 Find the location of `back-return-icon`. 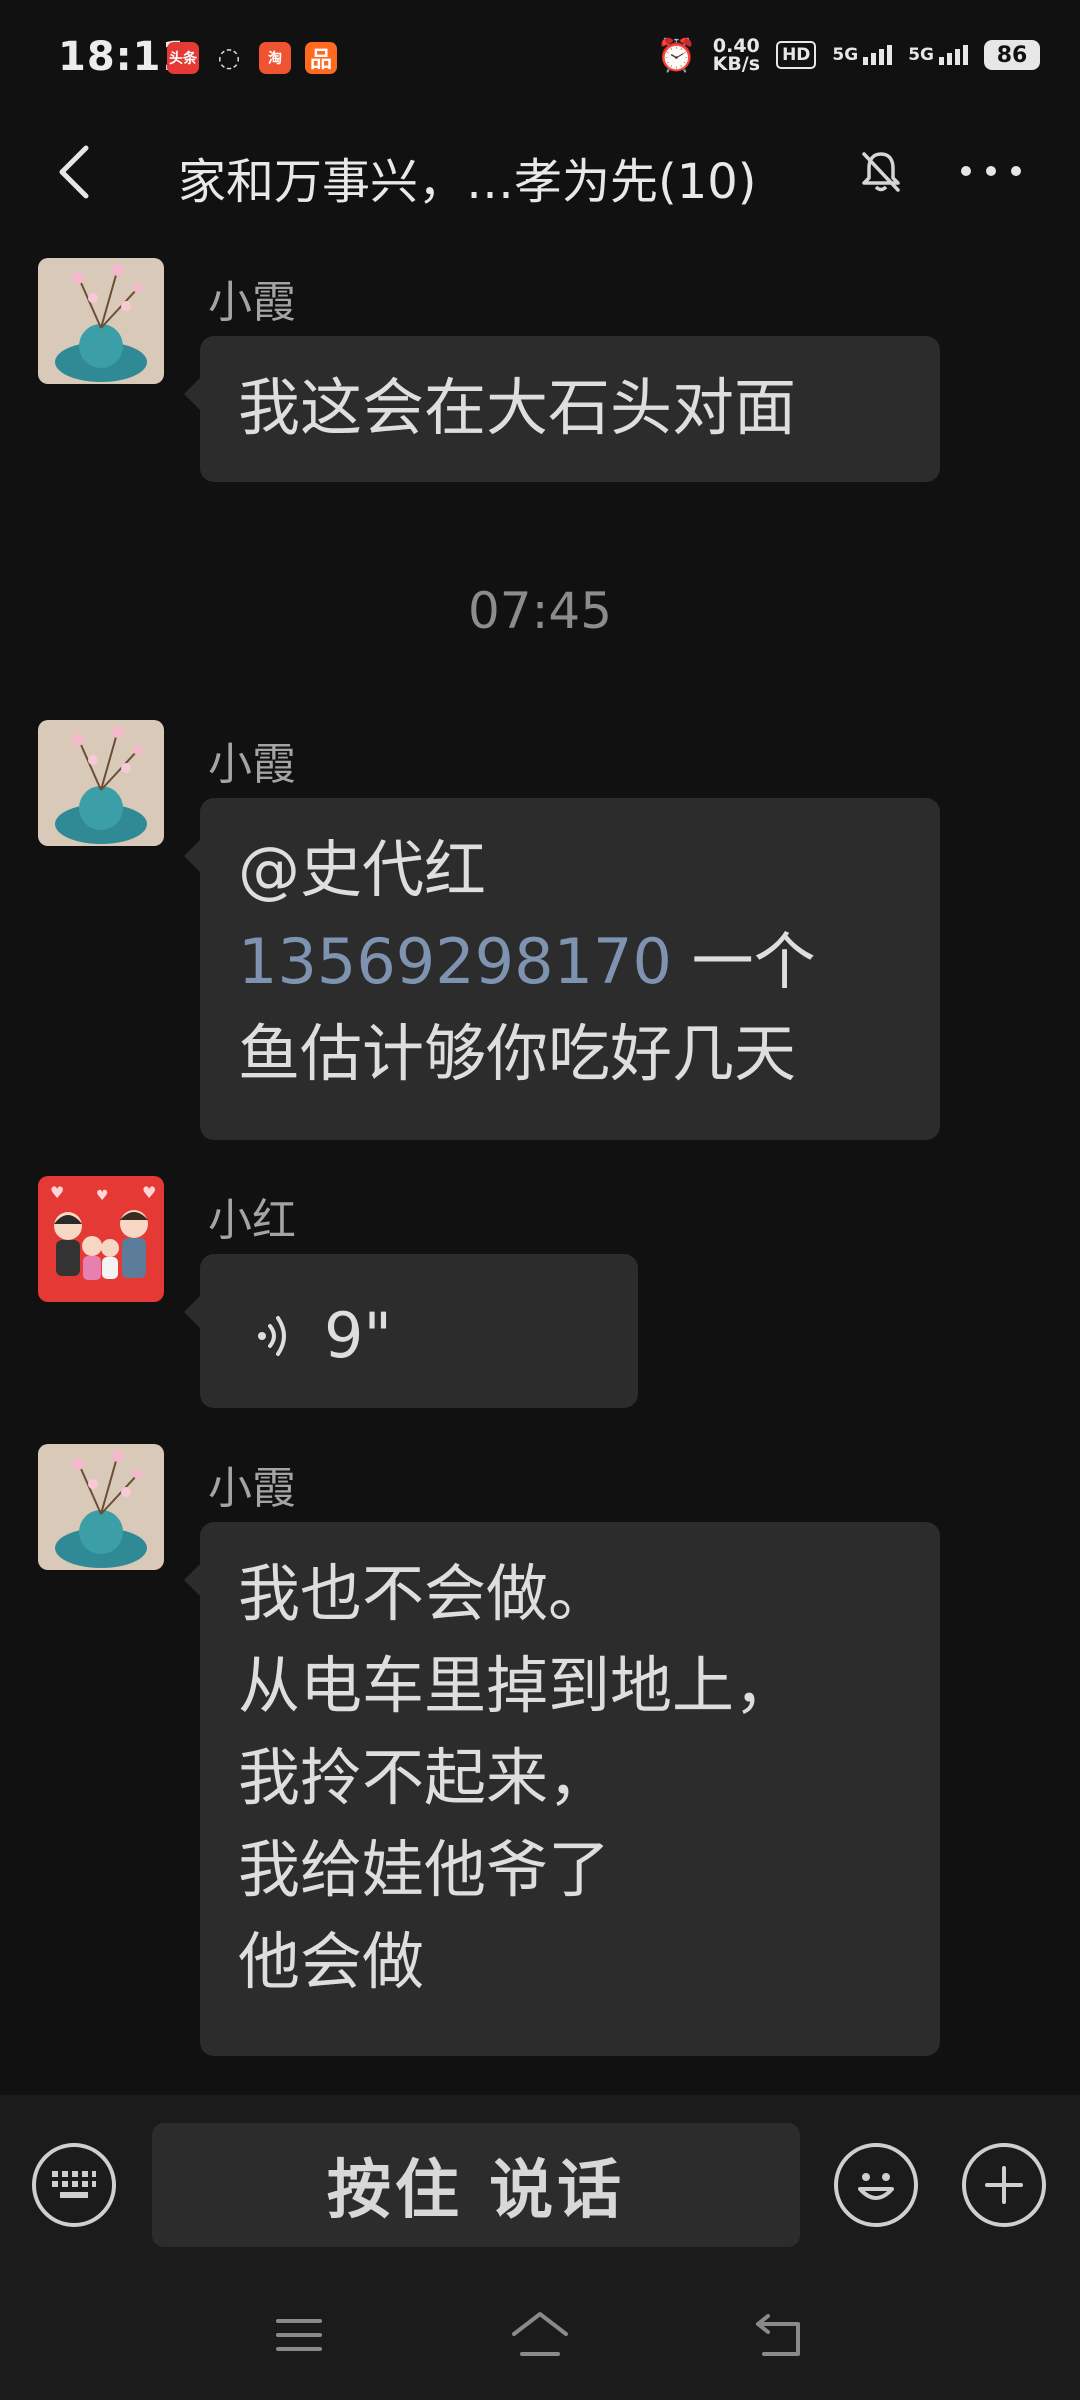

back-return-icon is located at coordinates (778, 2335).